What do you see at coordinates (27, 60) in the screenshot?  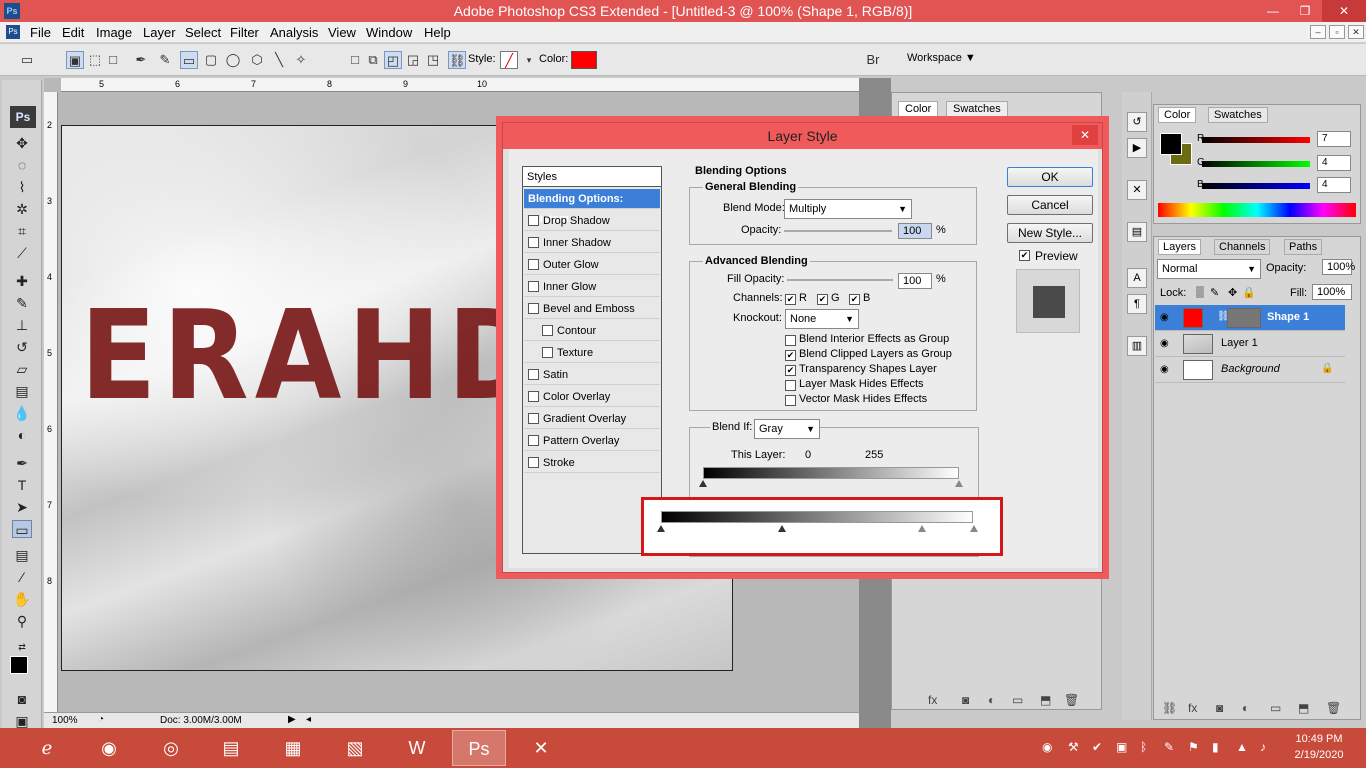 I see `tool-preset-icon: ▭` at bounding box center [27, 60].